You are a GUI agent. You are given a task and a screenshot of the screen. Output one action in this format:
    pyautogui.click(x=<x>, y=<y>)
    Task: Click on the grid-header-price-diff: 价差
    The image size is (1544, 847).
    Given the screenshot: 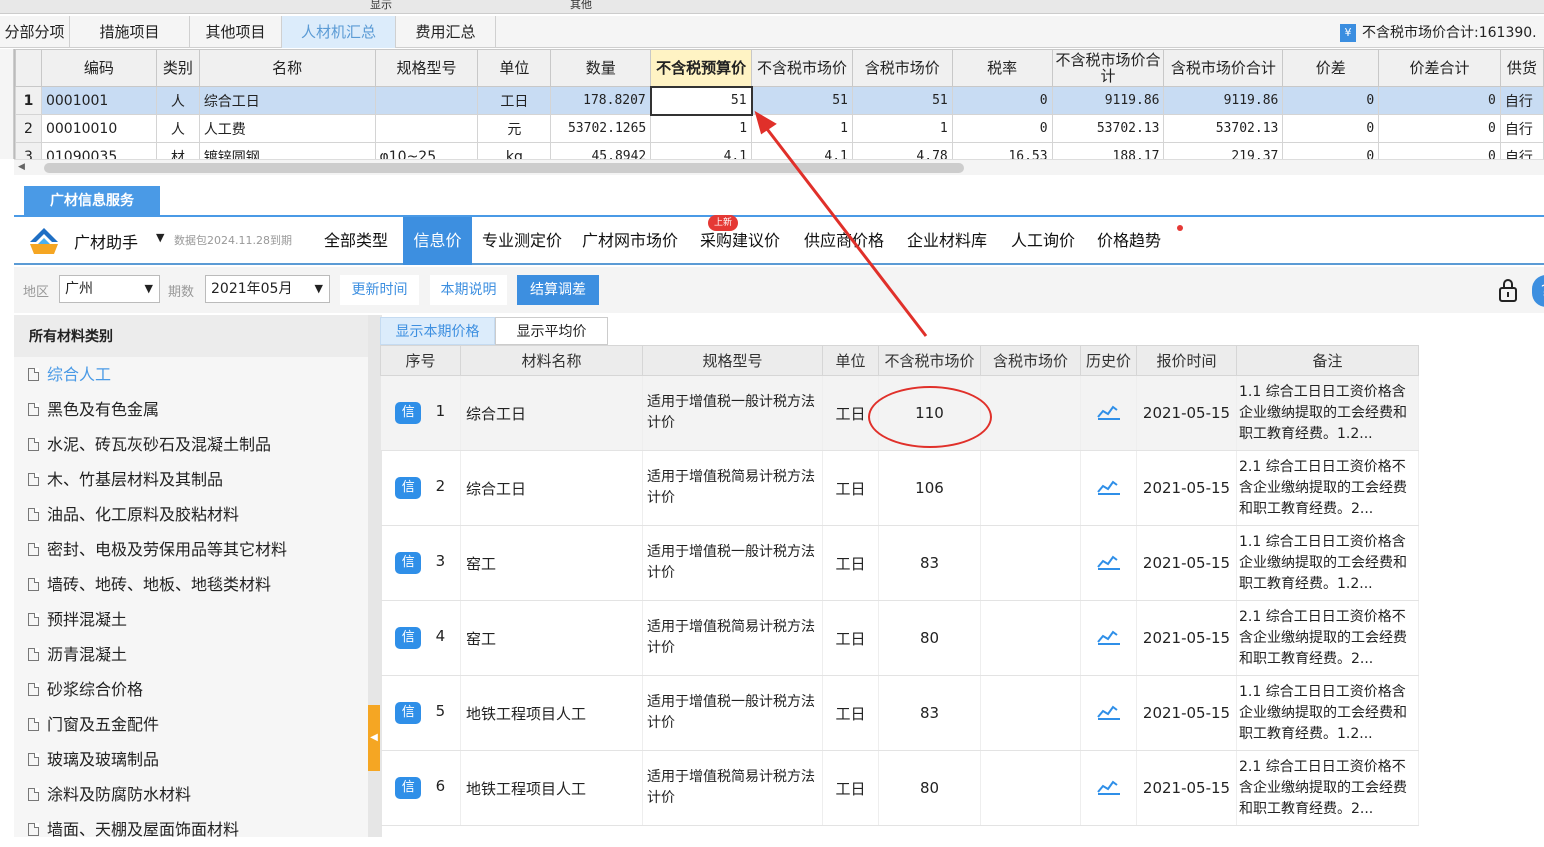 What is the action you would take?
    pyautogui.click(x=1331, y=68)
    